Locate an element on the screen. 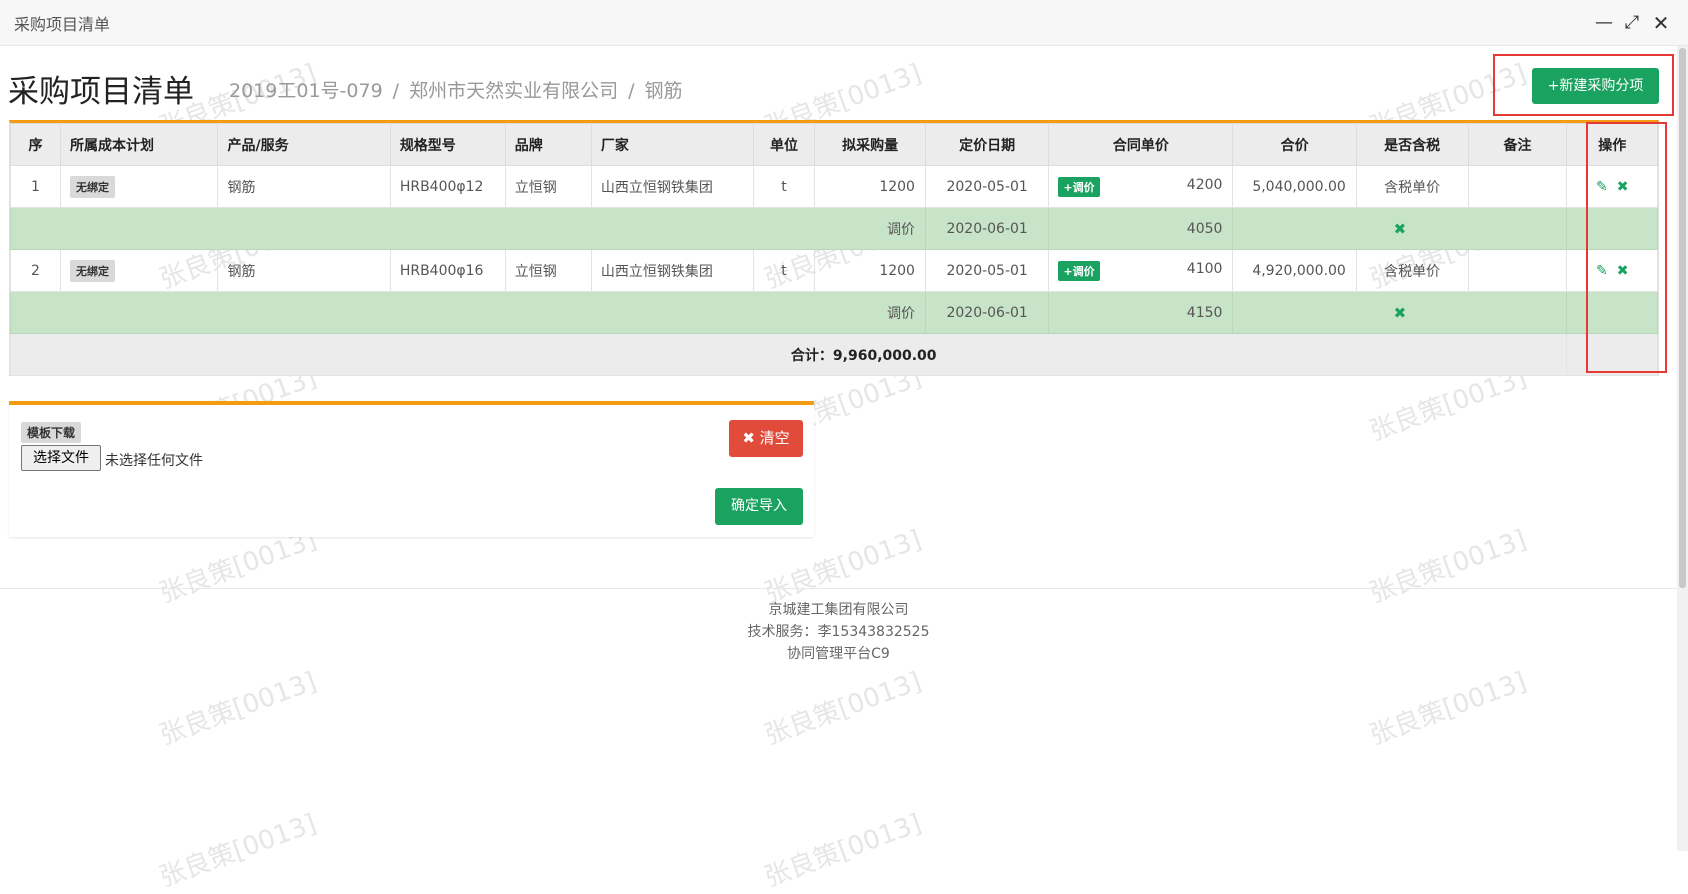  footer-platform: 协同管理平台C9 is located at coordinates (838, 654).